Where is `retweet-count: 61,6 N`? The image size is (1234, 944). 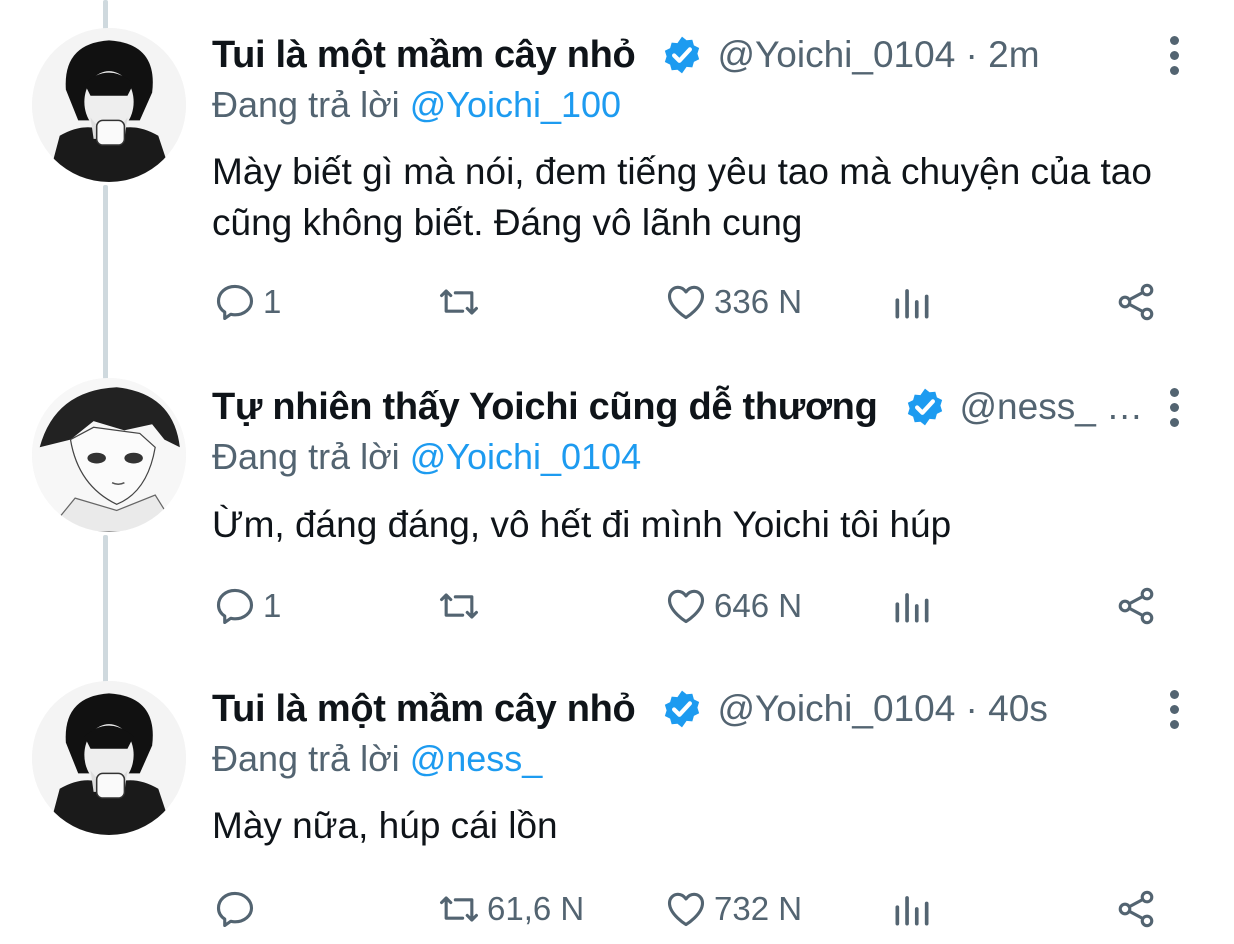
retweet-count: 61,6 N is located at coordinates (536, 908).